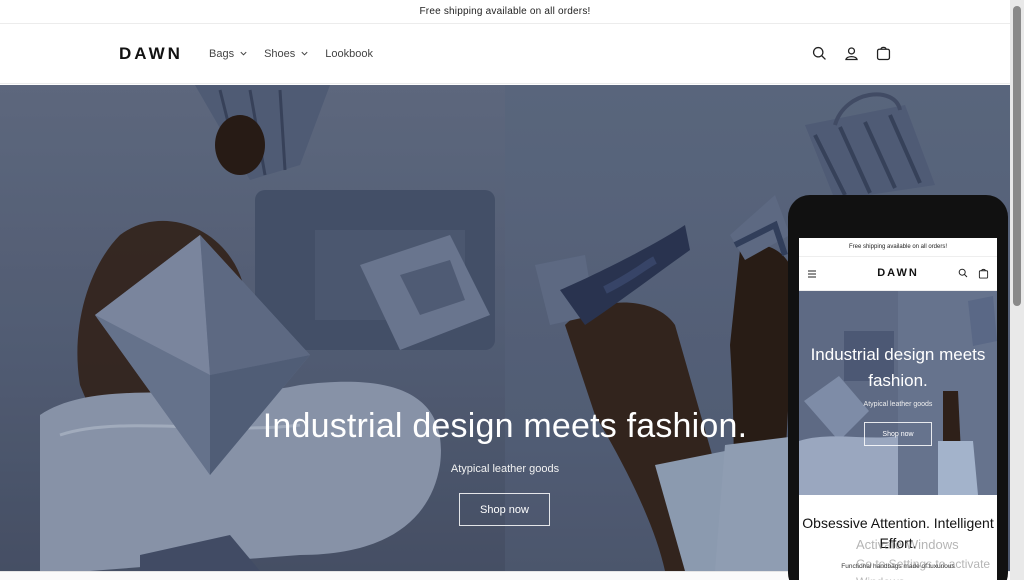  What do you see at coordinates (151, 54) in the screenshot?
I see `logo: DAWN` at bounding box center [151, 54].